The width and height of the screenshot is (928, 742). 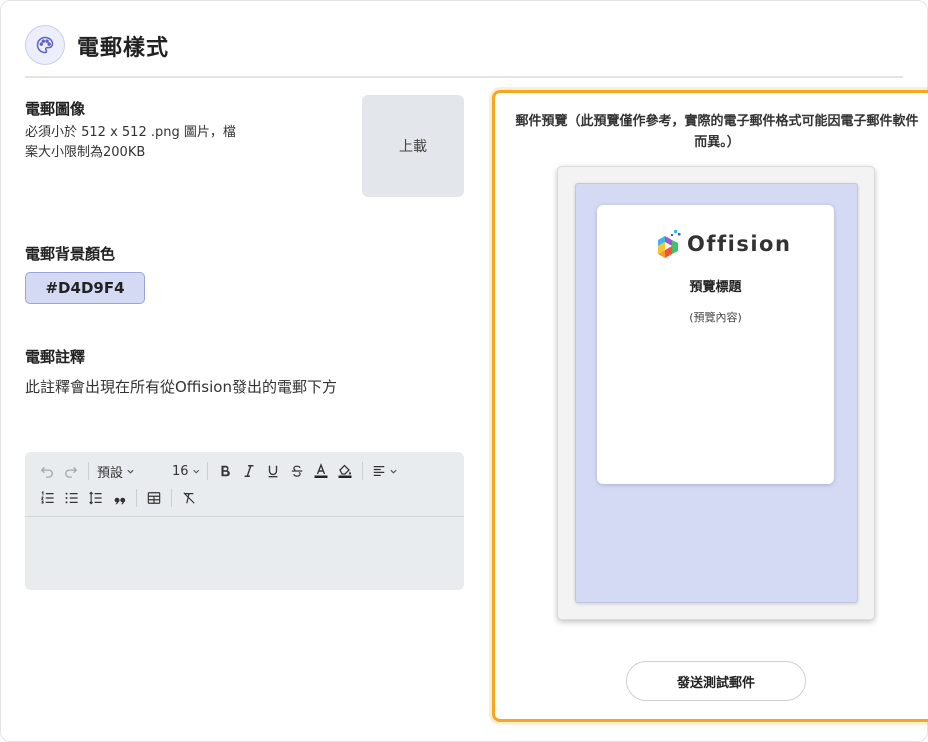 I want to click on email-image-title: 電郵圖像, so click(x=55, y=109).